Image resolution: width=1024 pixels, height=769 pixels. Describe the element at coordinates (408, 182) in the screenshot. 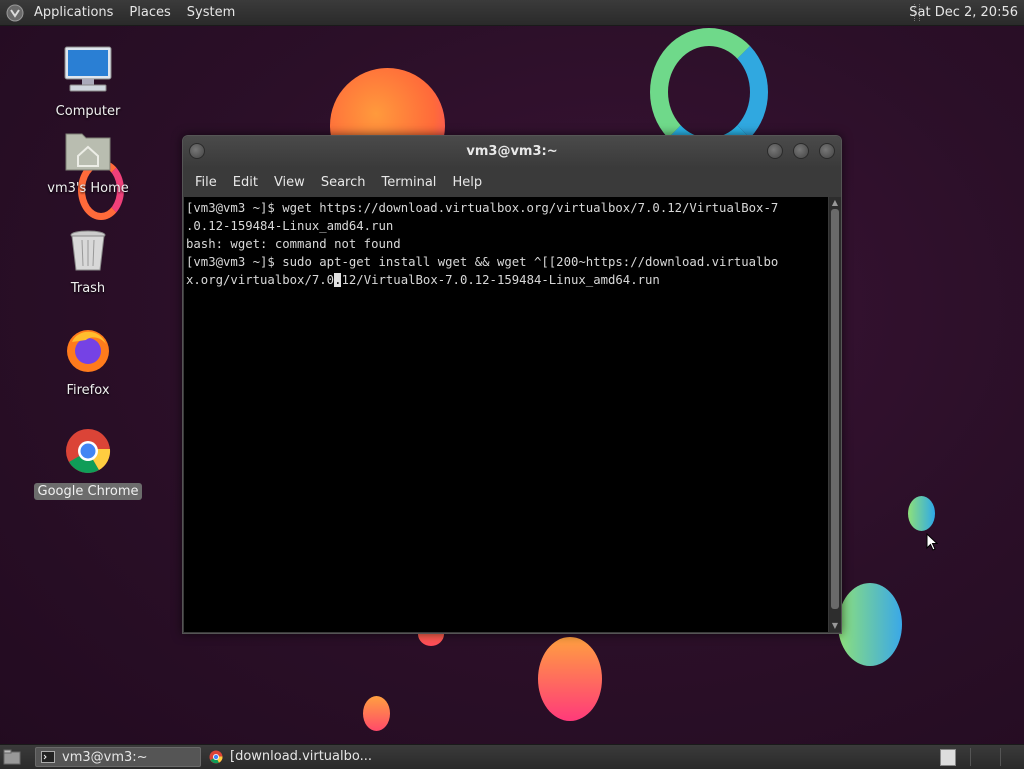

I see `menu-terminal: Terminal` at that location.